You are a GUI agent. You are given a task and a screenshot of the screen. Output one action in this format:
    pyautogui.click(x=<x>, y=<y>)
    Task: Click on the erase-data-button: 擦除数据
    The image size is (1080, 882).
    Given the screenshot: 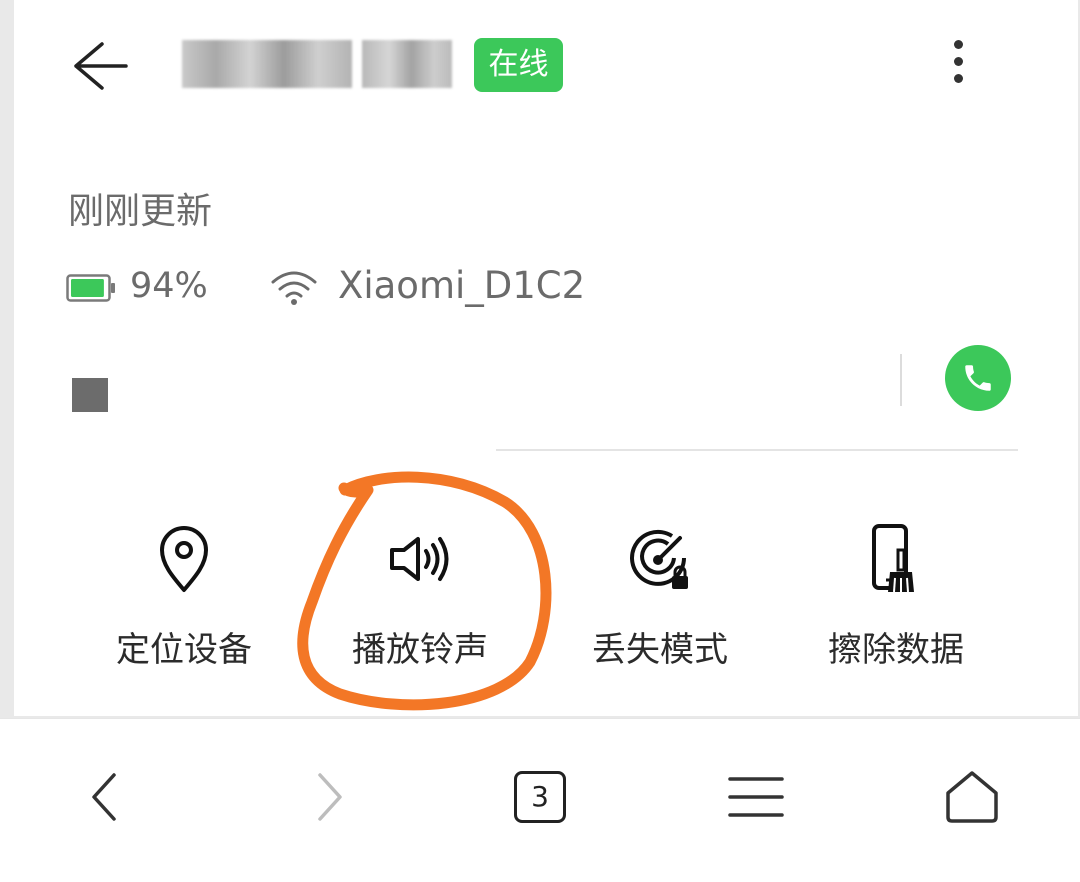 What is the action you would take?
    pyautogui.click(x=896, y=595)
    